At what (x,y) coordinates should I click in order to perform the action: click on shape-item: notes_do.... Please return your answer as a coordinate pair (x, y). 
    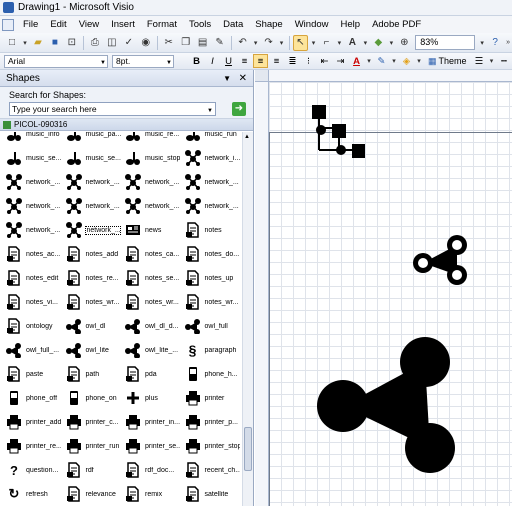
    Looking at the image, I should click on (211, 254).